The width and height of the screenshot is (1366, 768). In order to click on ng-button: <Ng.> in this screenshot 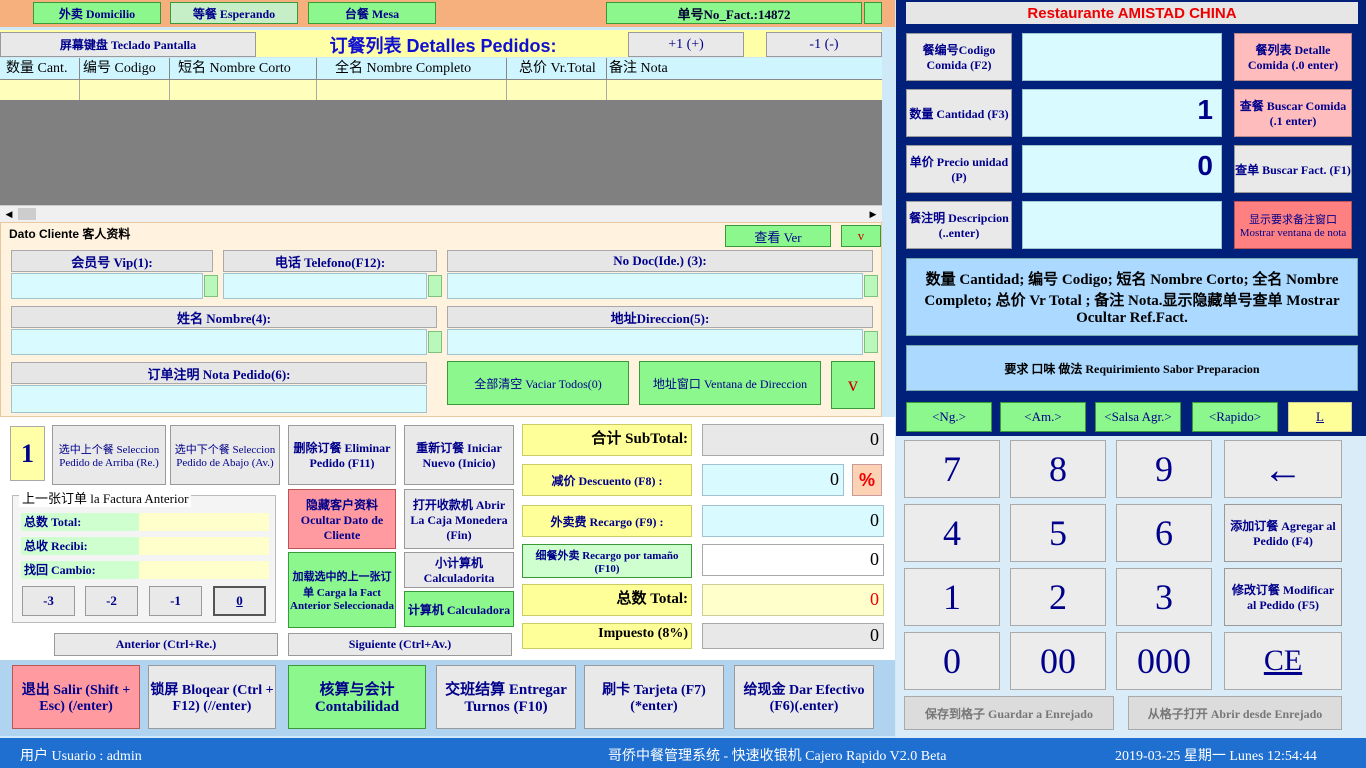, I will do `click(949, 417)`.